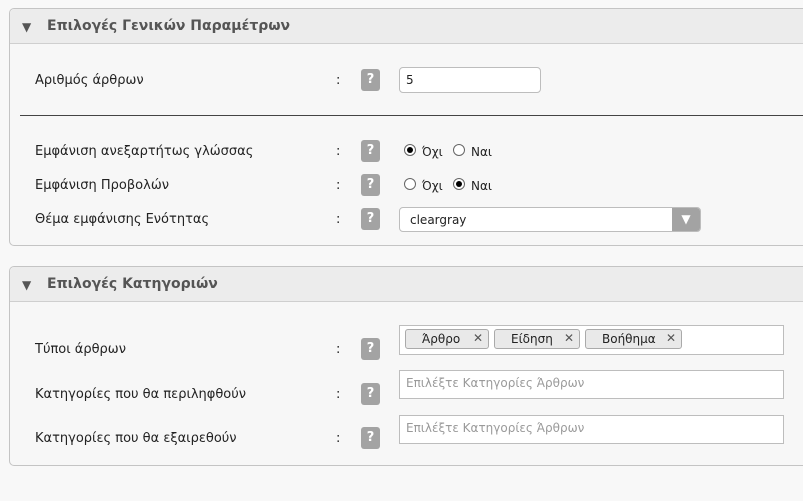 The height and width of the screenshot is (501, 803). I want to click on include-label: Κατηγορίες που θα περιληφθούν, so click(141, 394).